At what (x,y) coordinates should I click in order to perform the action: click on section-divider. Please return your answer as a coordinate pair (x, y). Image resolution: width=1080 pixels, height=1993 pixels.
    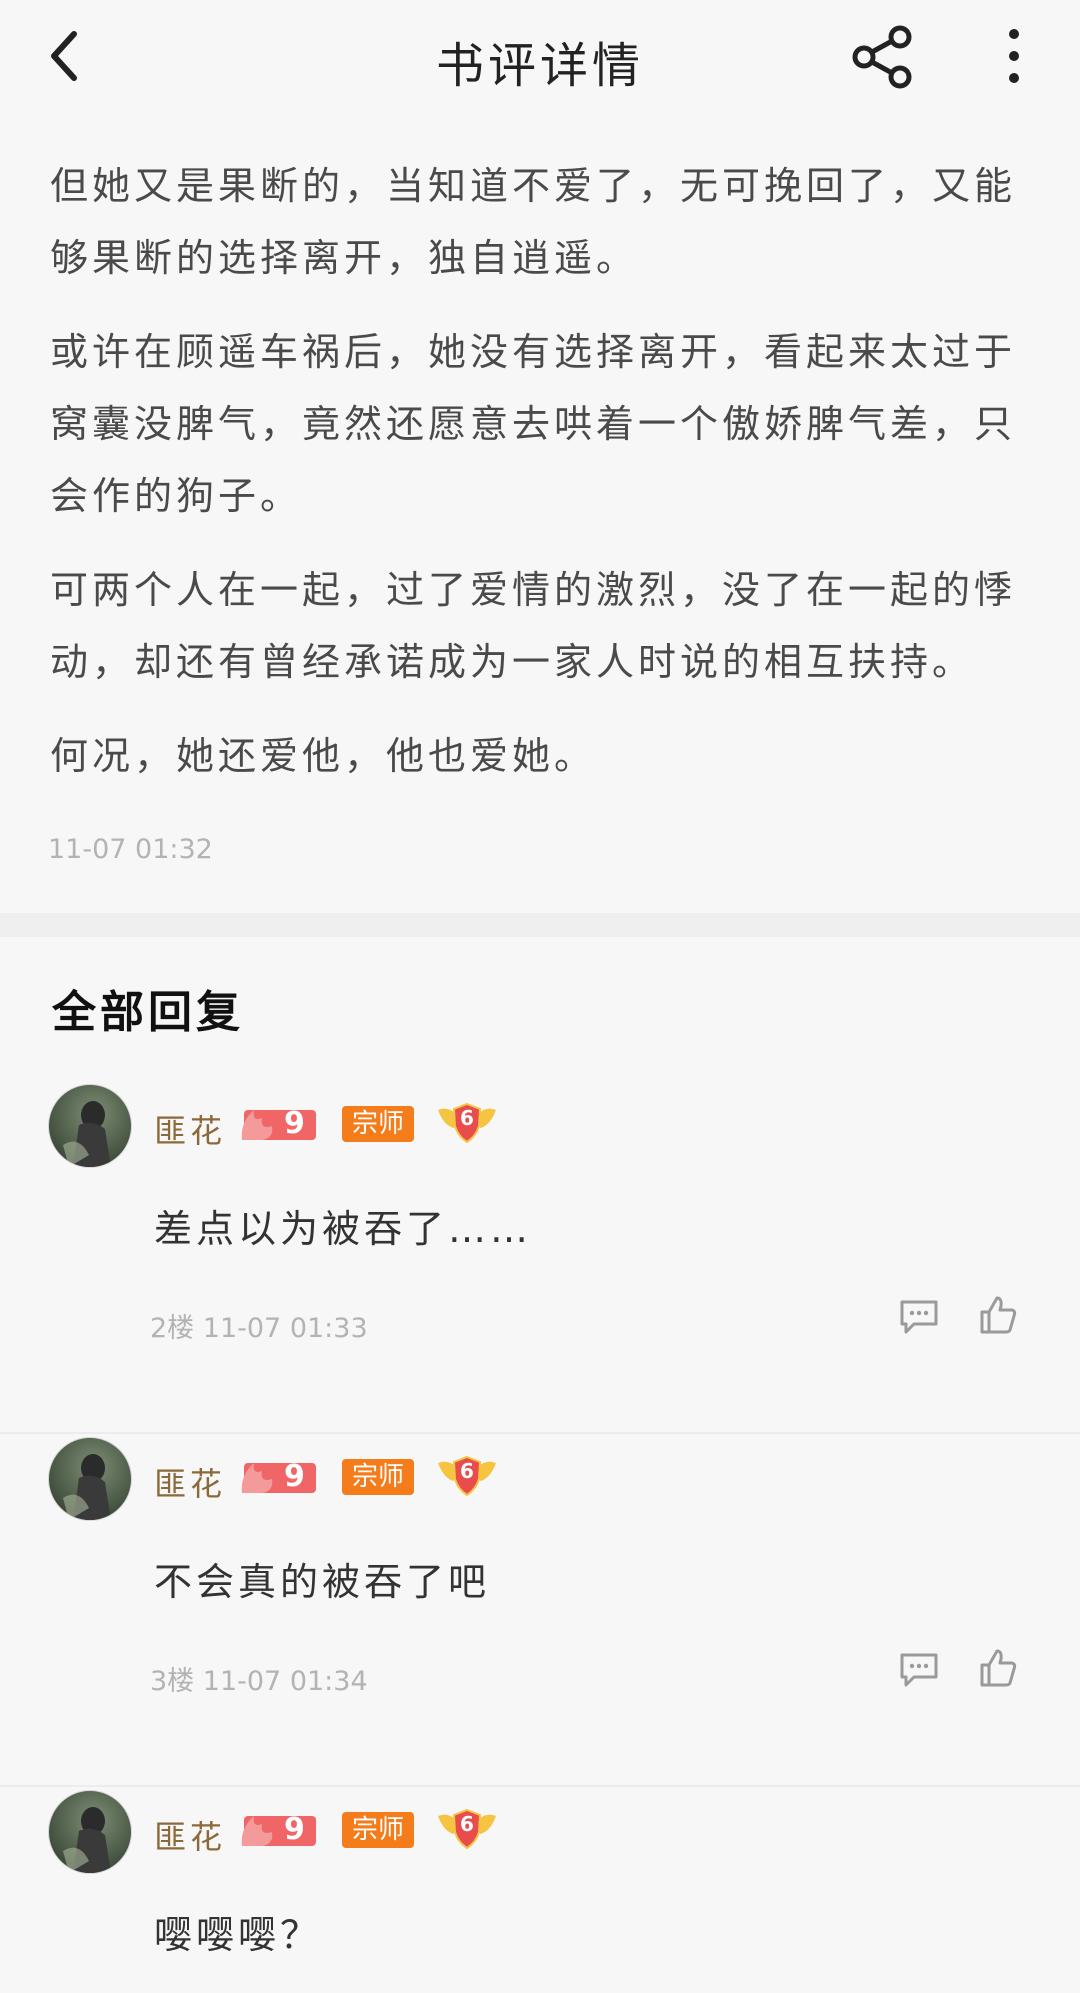
    Looking at the image, I should click on (540, 925).